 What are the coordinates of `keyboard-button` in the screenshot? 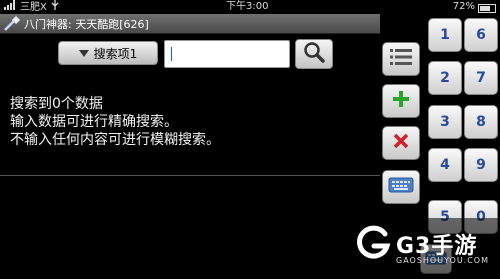 It's located at (401, 187).